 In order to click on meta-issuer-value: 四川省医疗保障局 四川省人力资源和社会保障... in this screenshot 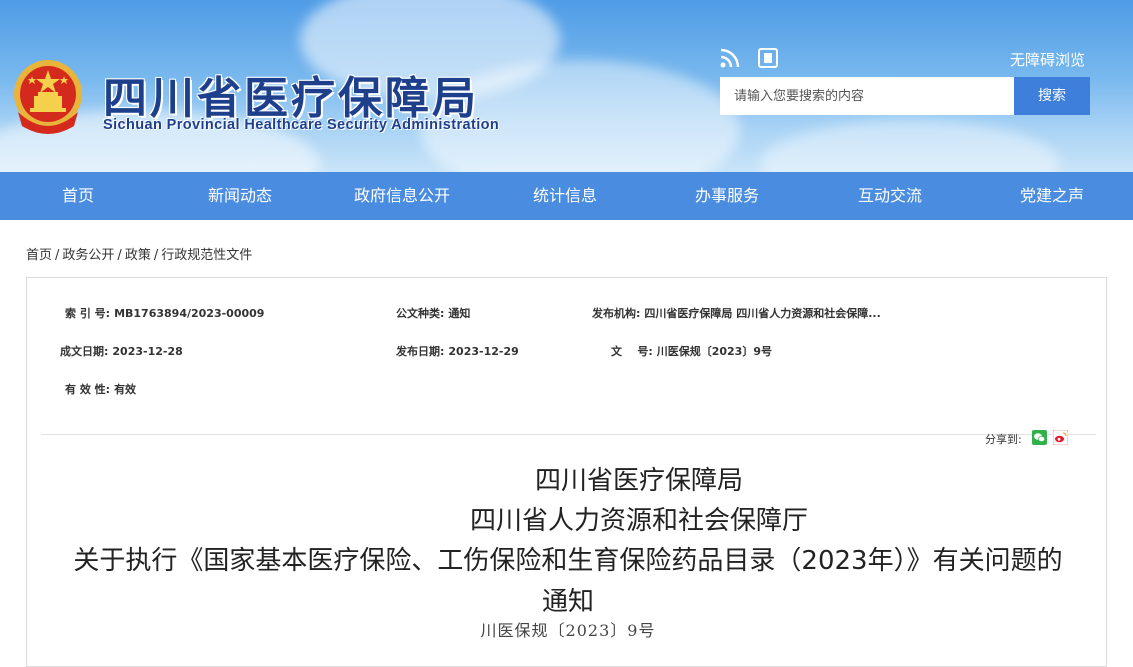, I will do `click(762, 313)`.